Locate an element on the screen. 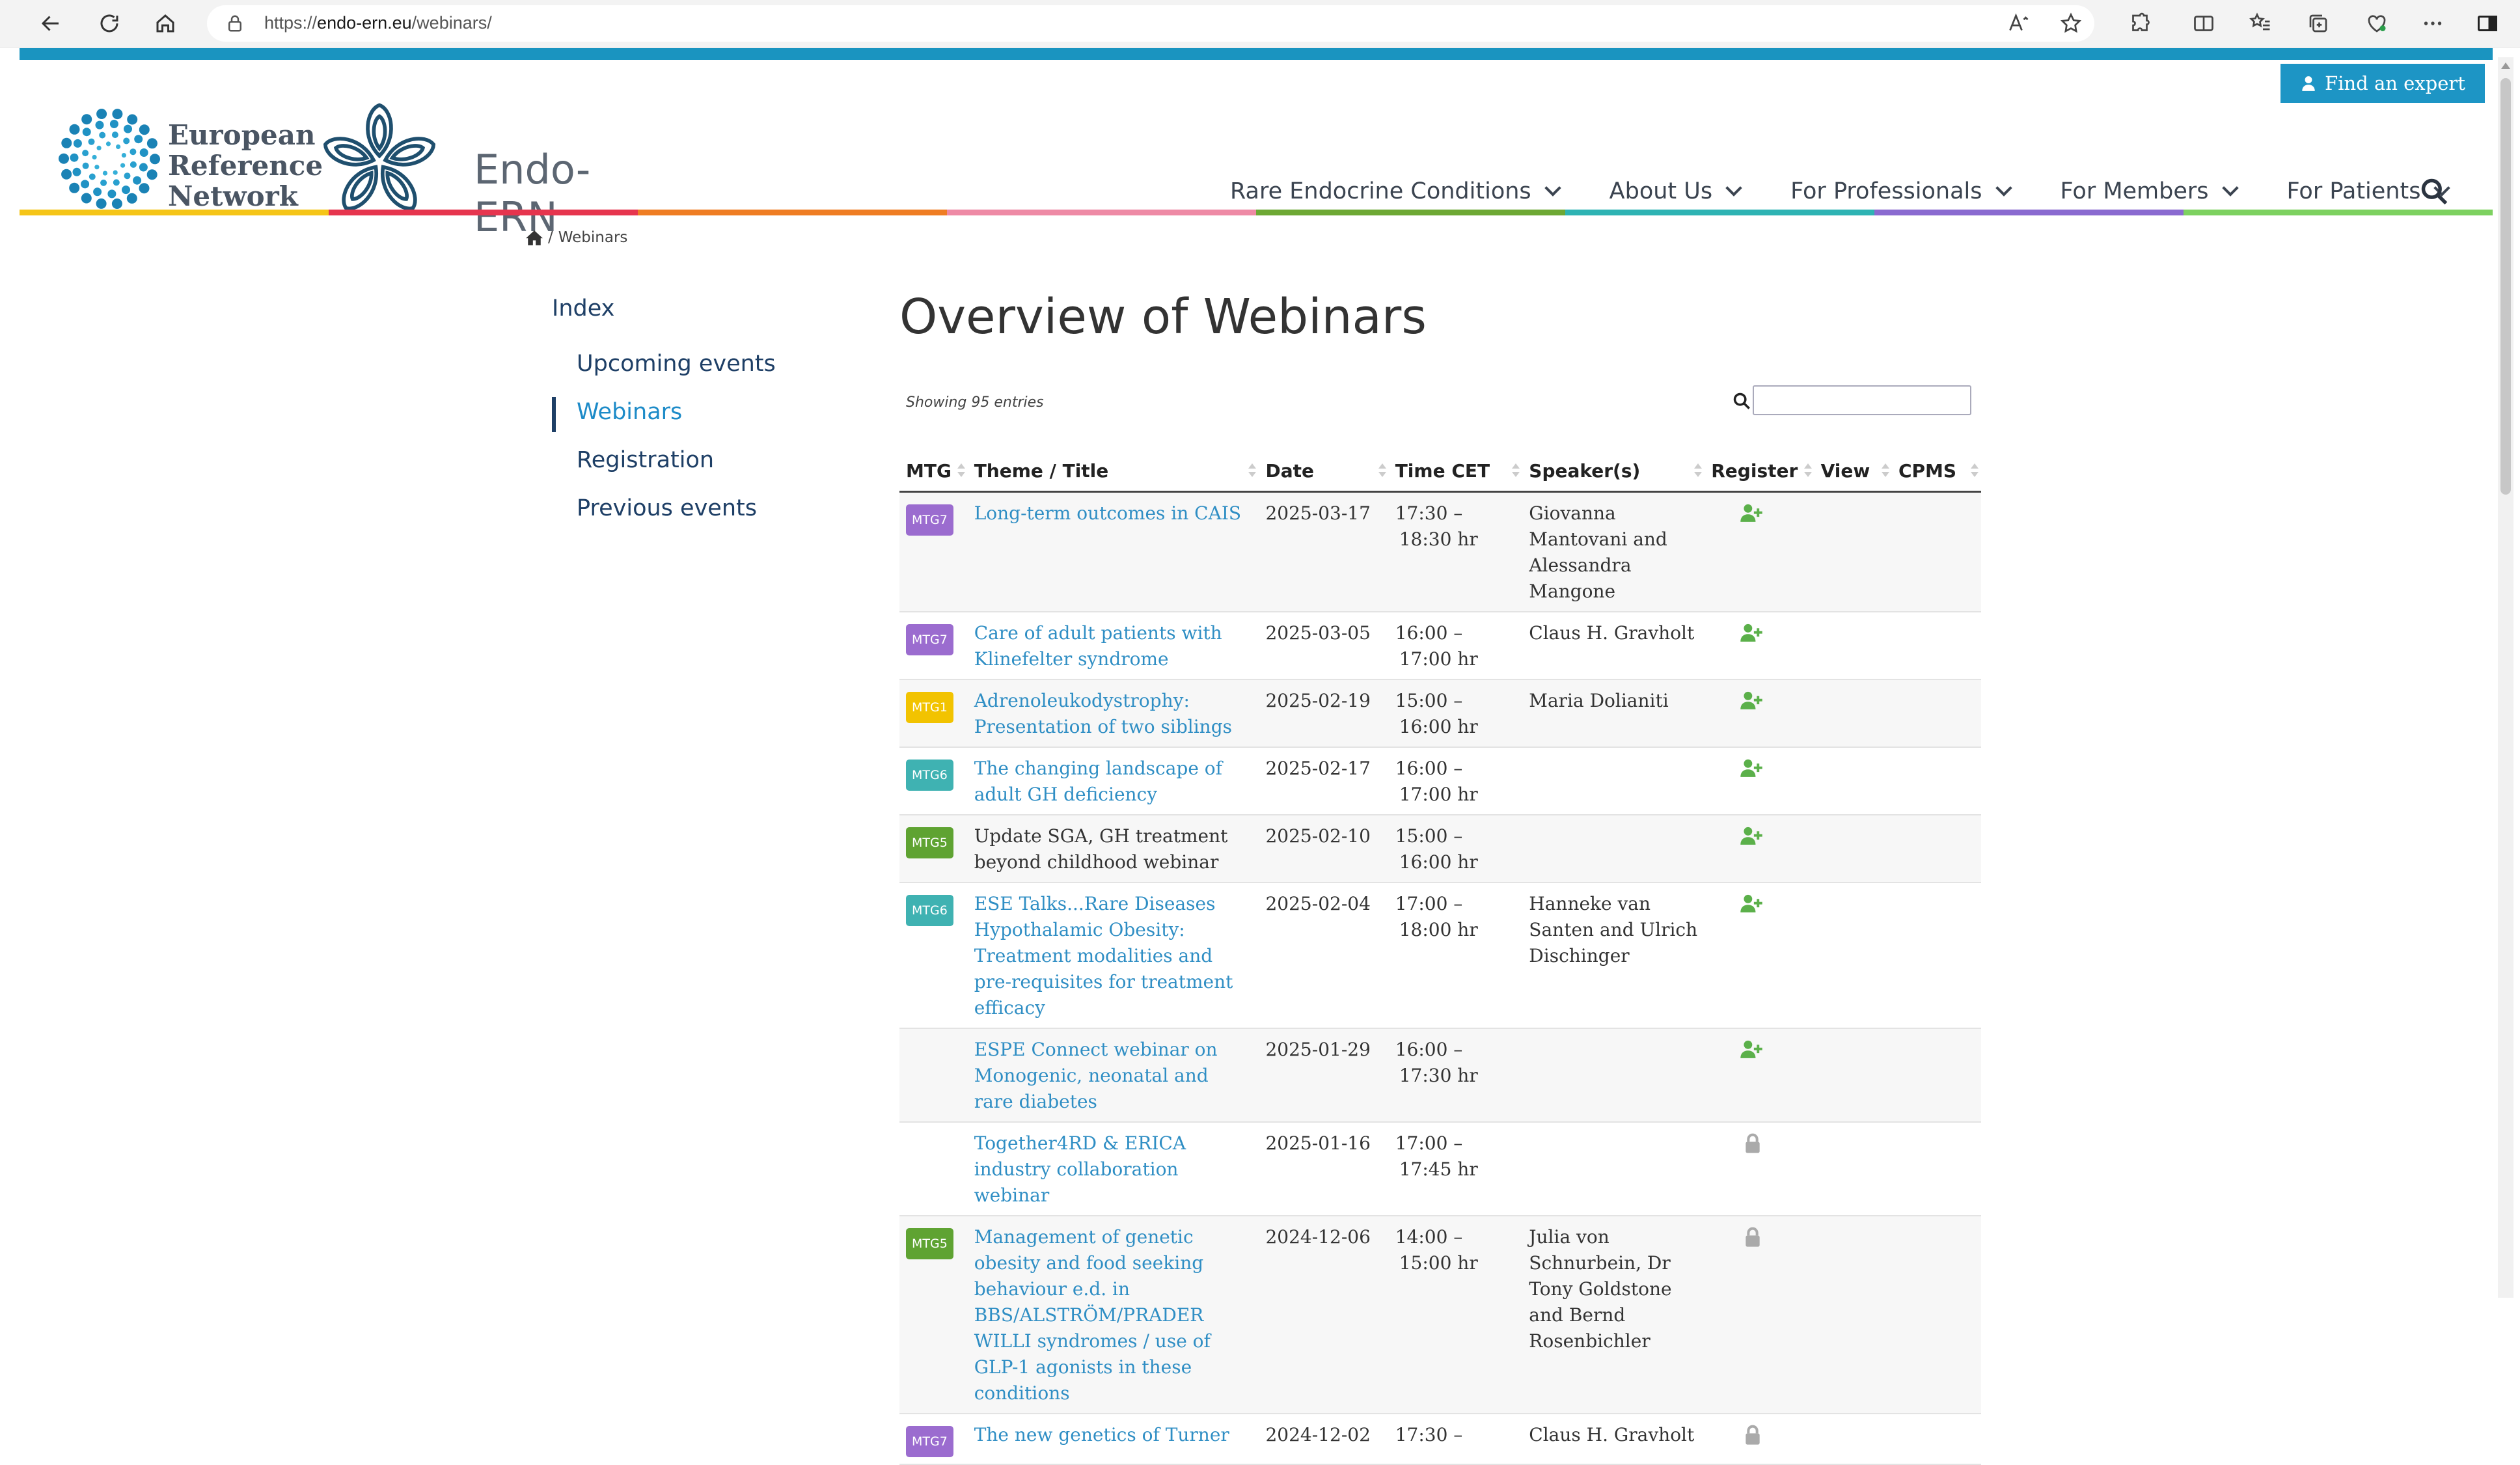 The image size is (2520, 1465). column-header-register: Register is located at coordinates (1760, 471).